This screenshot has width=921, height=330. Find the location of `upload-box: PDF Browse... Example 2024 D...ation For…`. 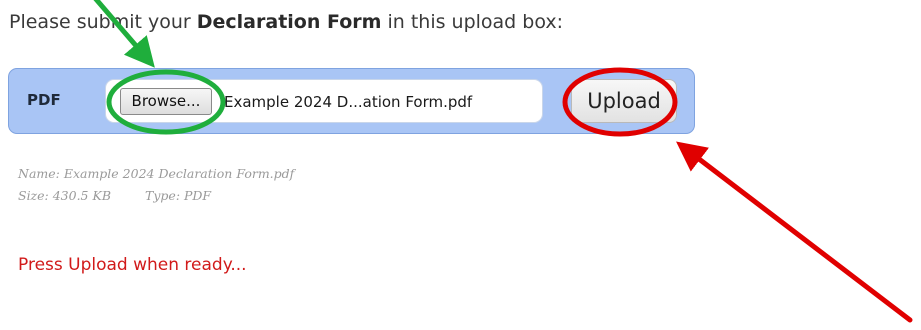

upload-box: PDF Browse... Example 2024 D...ation For… is located at coordinates (351, 101).